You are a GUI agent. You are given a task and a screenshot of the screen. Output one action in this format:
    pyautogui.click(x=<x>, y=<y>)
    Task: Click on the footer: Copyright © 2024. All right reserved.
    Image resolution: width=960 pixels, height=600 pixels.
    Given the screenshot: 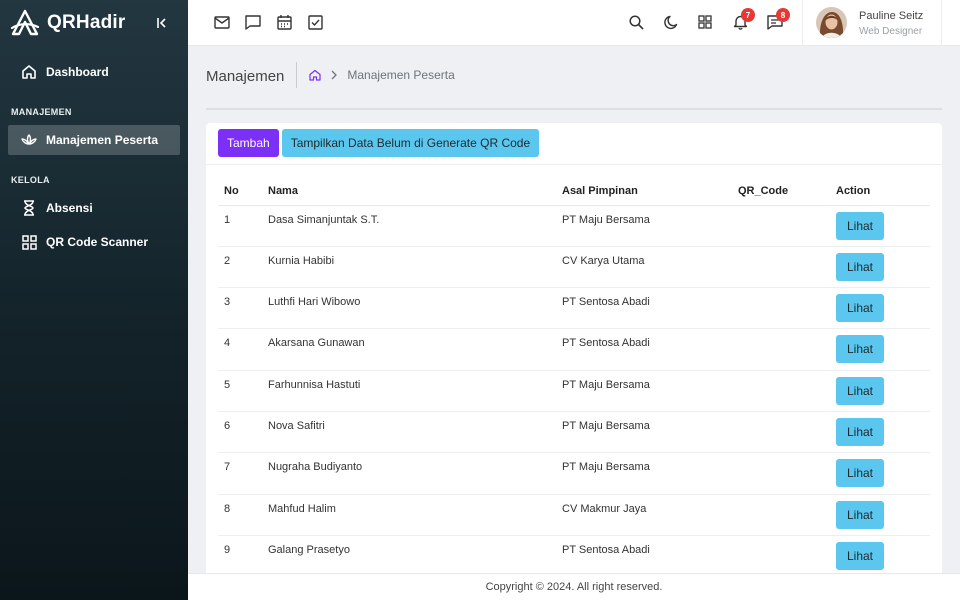 What is the action you would take?
    pyautogui.click(x=574, y=586)
    